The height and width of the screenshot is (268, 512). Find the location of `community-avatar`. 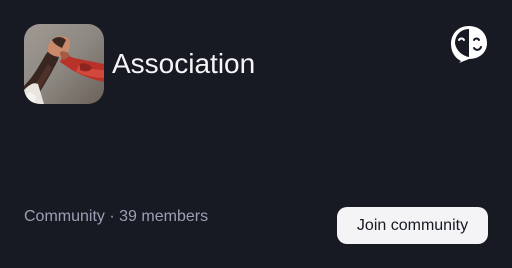

community-avatar is located at coordinates (64, 64).